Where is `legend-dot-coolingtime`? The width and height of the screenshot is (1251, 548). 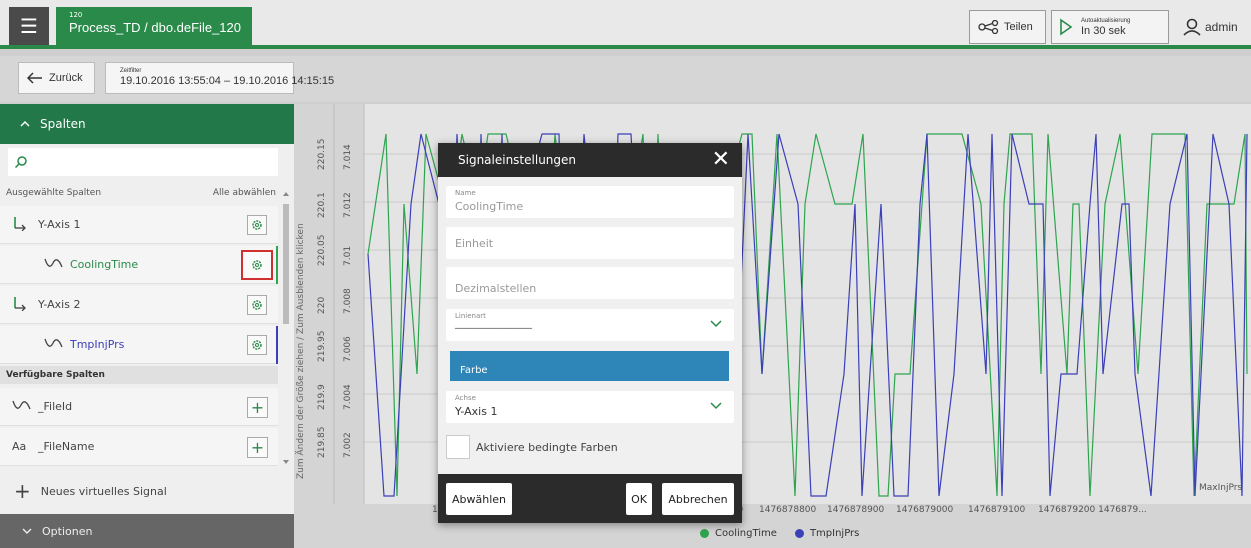
legend-dot-coolingtime is located at coordinates (704, 533).